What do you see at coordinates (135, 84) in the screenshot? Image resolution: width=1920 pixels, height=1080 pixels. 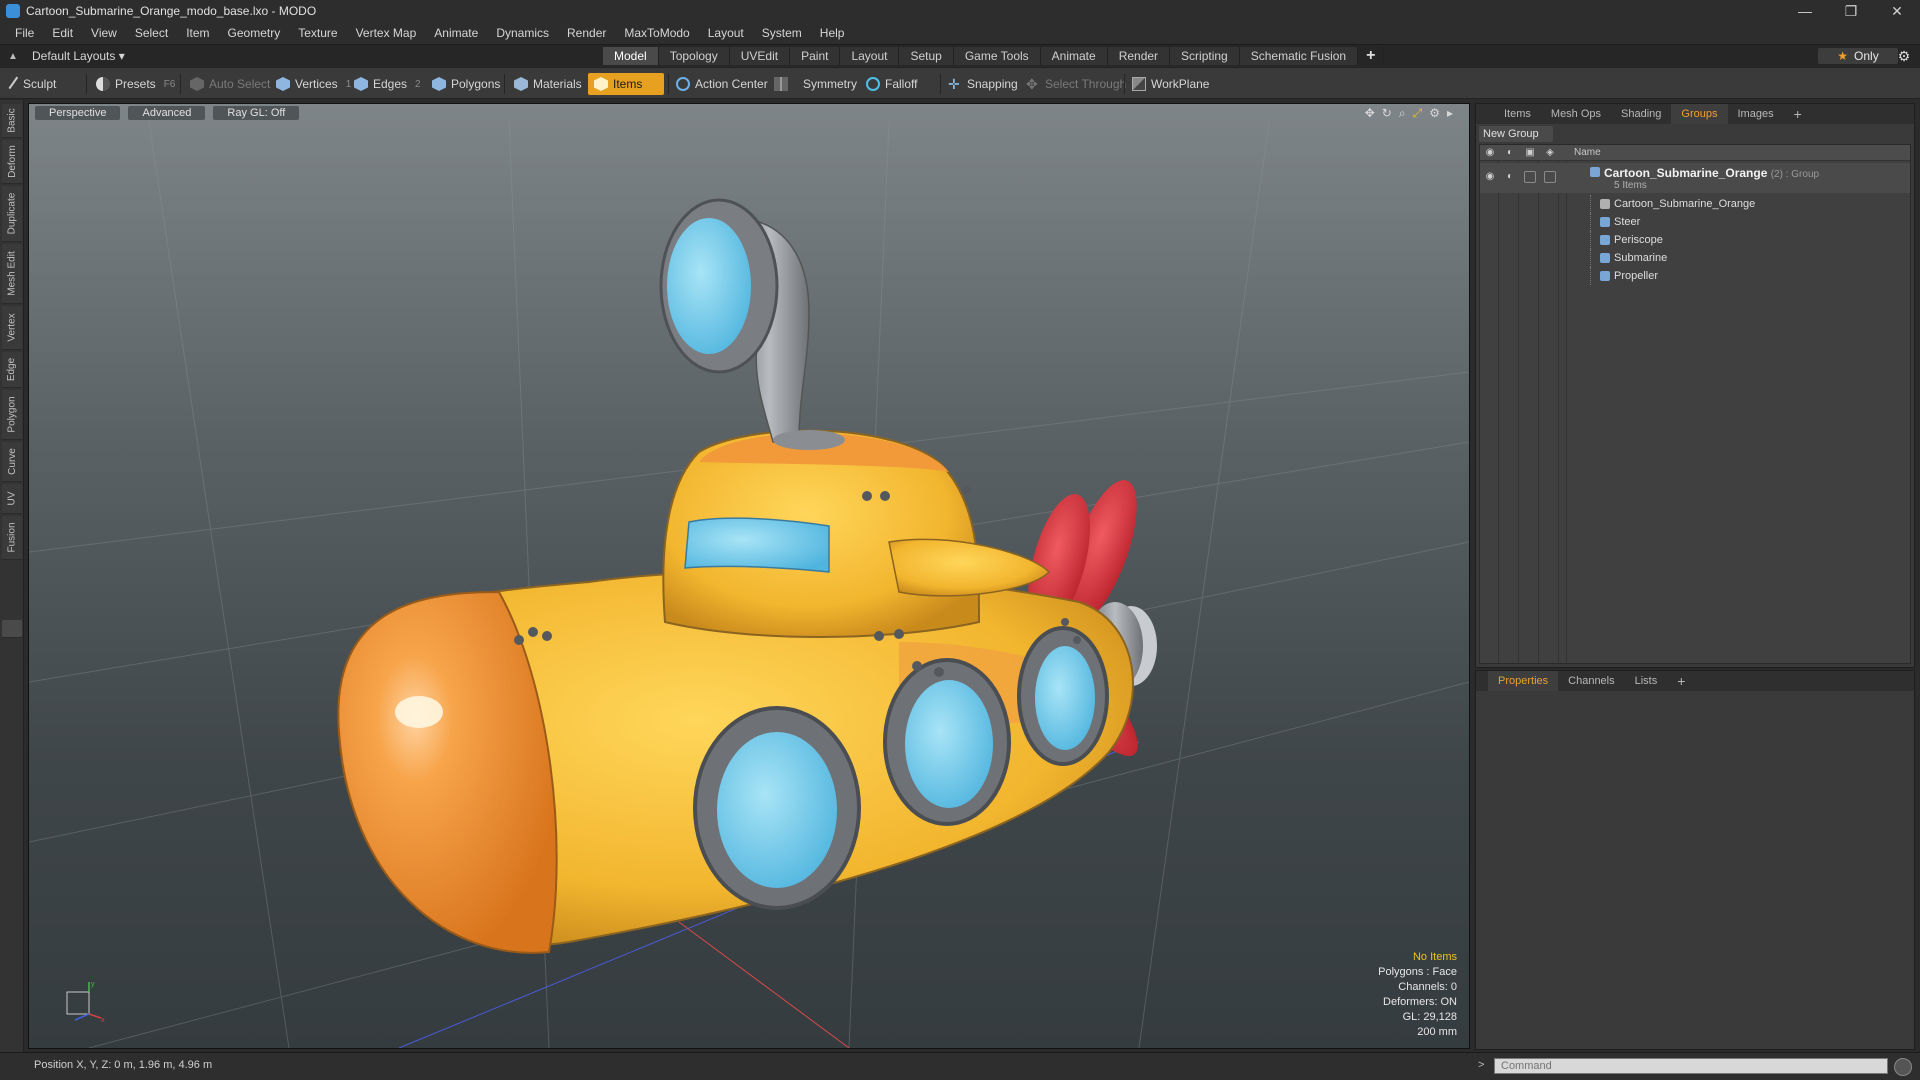 I see `presets-button: Presets F6` at bounding box center [135, 84].